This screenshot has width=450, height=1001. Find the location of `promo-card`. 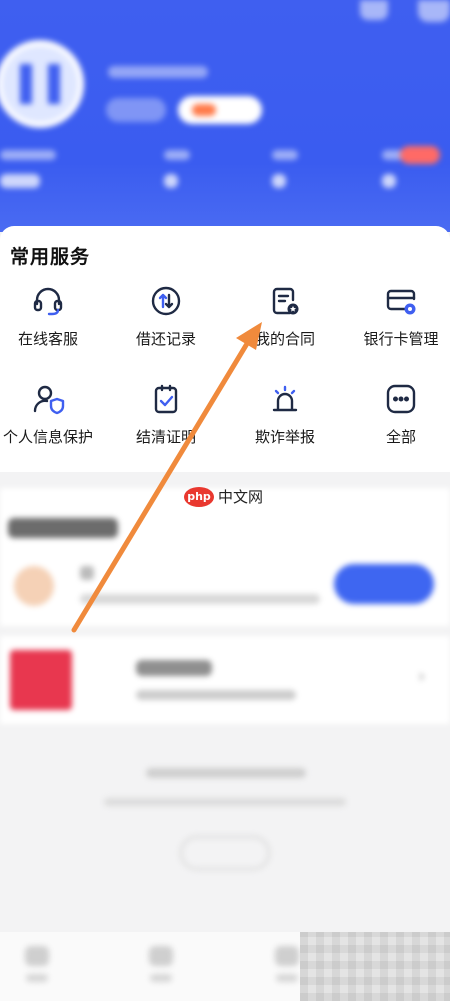

promo-card is located at coordinates (225, 557).